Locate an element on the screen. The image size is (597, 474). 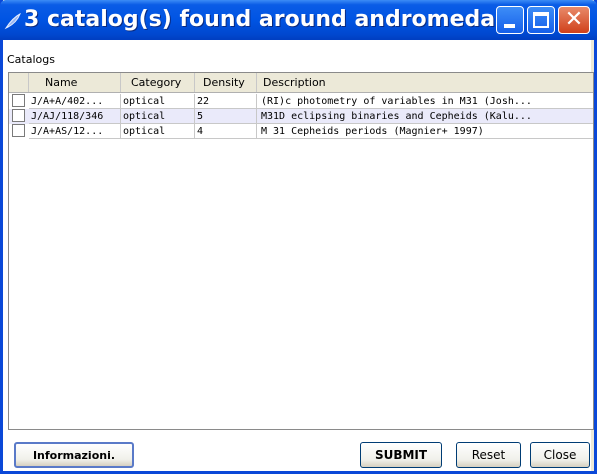
cell-density: 4 is located at coordinates (226, 131).